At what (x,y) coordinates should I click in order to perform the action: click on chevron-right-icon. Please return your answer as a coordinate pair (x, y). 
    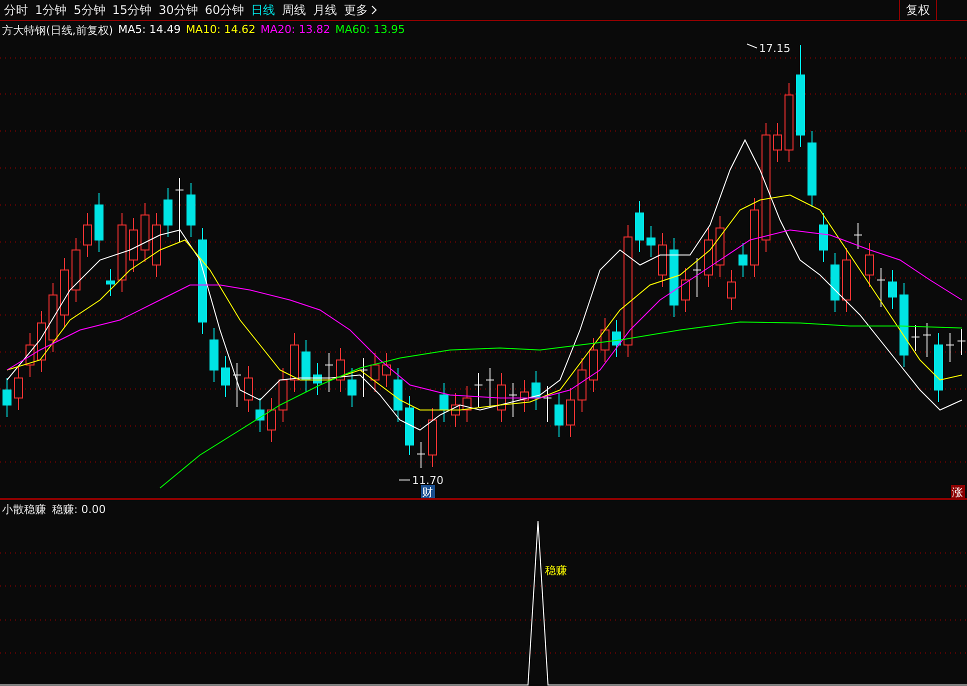
    Looking at the image, I should click on (374, 10).